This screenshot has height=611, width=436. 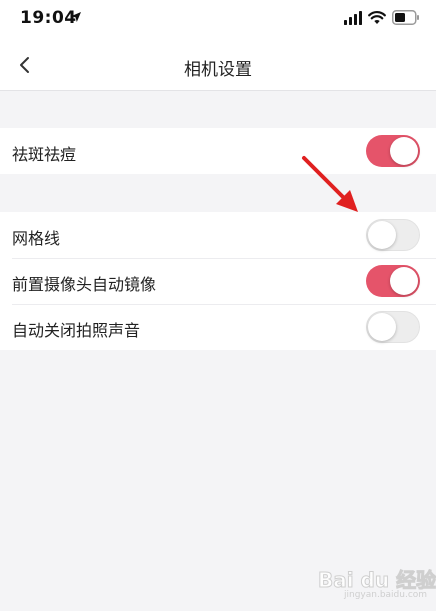 I want to click on setting-row-blemish: 祛斑祛痘, so click(x=218, y=151).